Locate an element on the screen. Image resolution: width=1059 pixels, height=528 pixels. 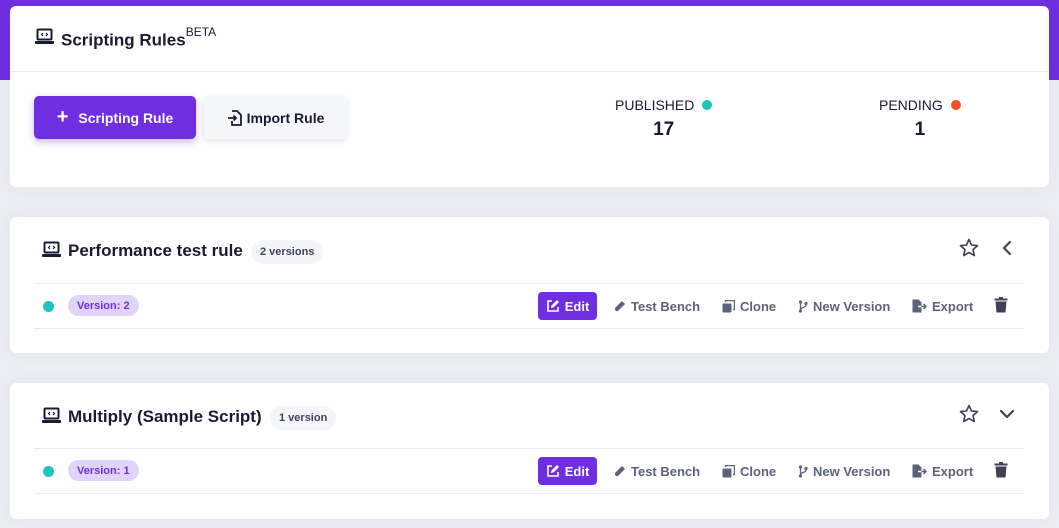
version-badge: Version: 2 is located at coordinates (103, 305).